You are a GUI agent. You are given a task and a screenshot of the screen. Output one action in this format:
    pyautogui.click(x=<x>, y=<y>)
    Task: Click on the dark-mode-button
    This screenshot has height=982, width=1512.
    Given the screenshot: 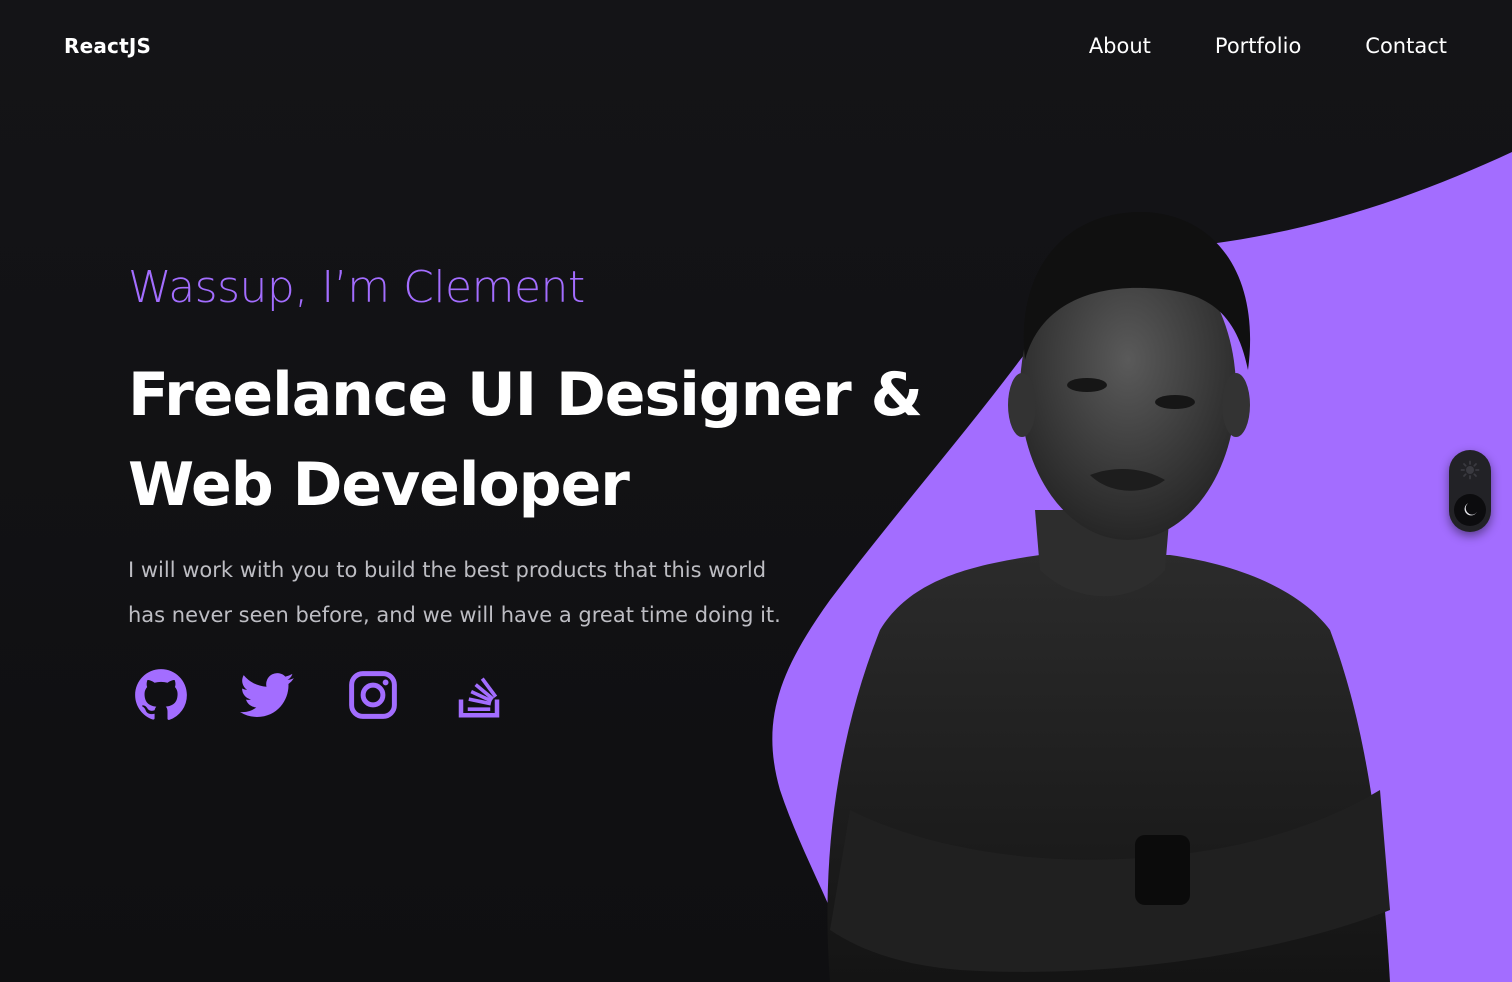 What is the action you would take?
    pyautogui.click(x=1470, y=510)
    